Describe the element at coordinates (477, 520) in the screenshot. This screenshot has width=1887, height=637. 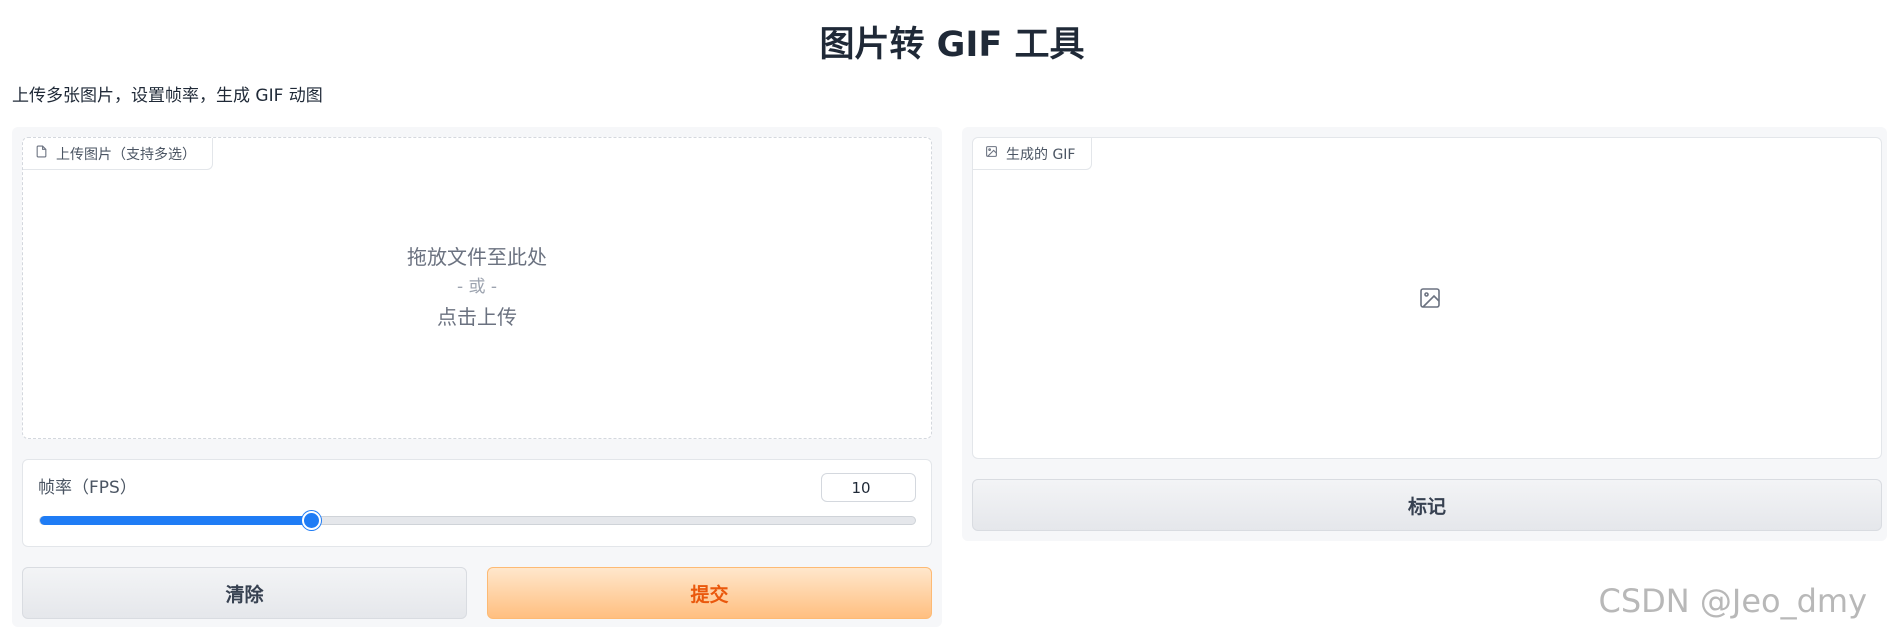
I see `fps-slider-track` at that location.